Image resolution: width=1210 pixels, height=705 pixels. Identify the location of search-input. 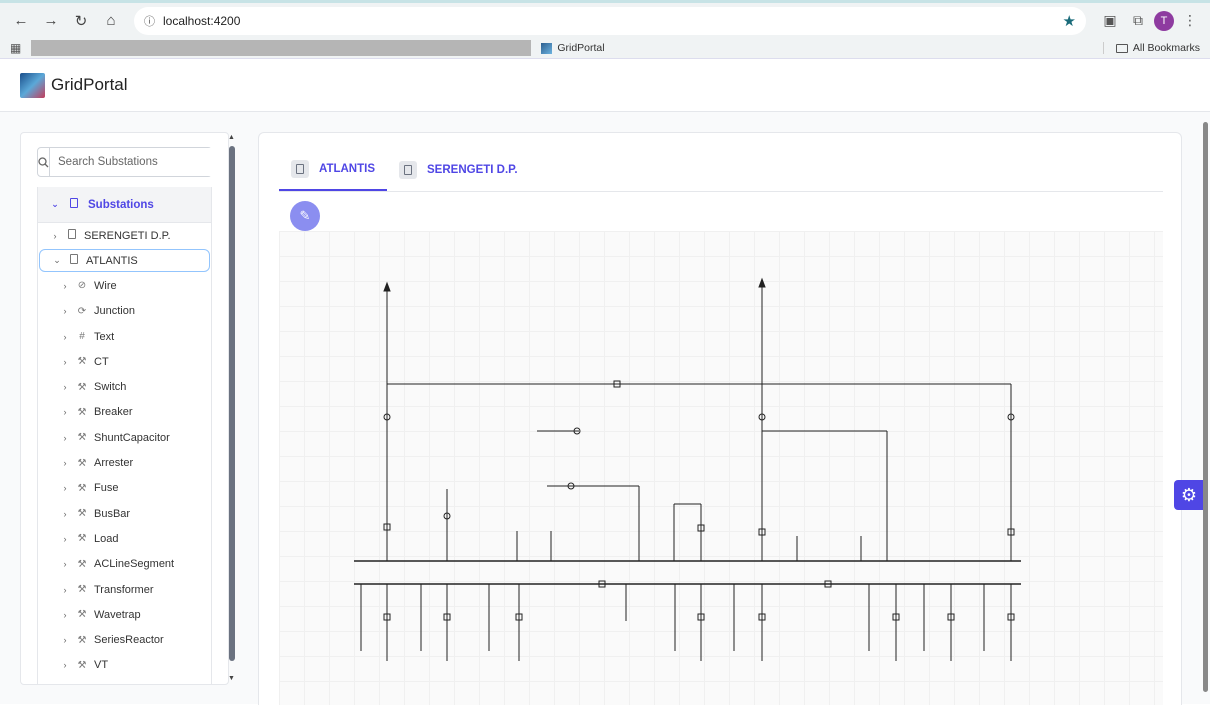
(135, 162).